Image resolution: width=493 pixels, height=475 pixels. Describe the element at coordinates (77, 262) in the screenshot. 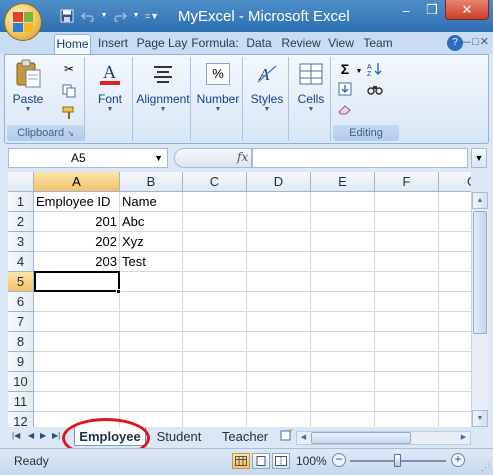

I see `cell-a4: 203` at that location.